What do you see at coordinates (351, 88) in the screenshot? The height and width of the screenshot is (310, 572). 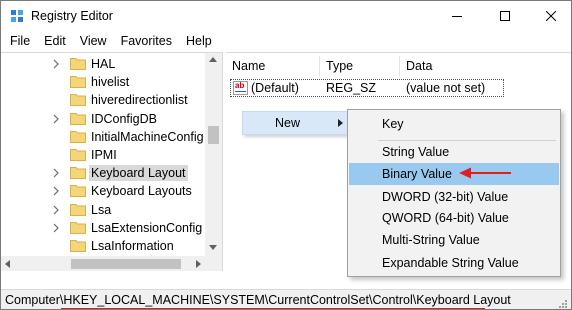 I see `value-type: REG_SZ` at bounding box center [351, 88].